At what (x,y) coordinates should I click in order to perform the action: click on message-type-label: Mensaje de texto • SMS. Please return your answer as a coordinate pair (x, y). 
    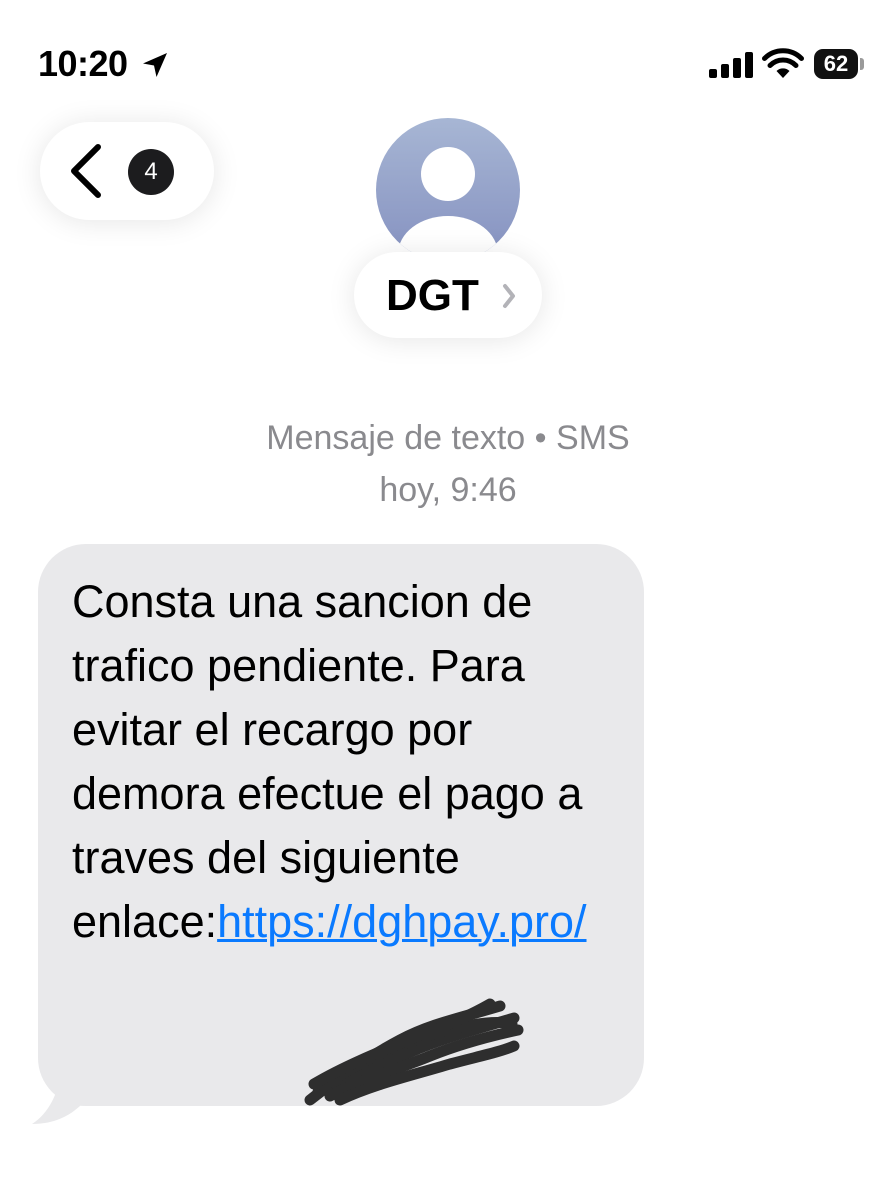
    Looking at the image, I should click on (448, 438).